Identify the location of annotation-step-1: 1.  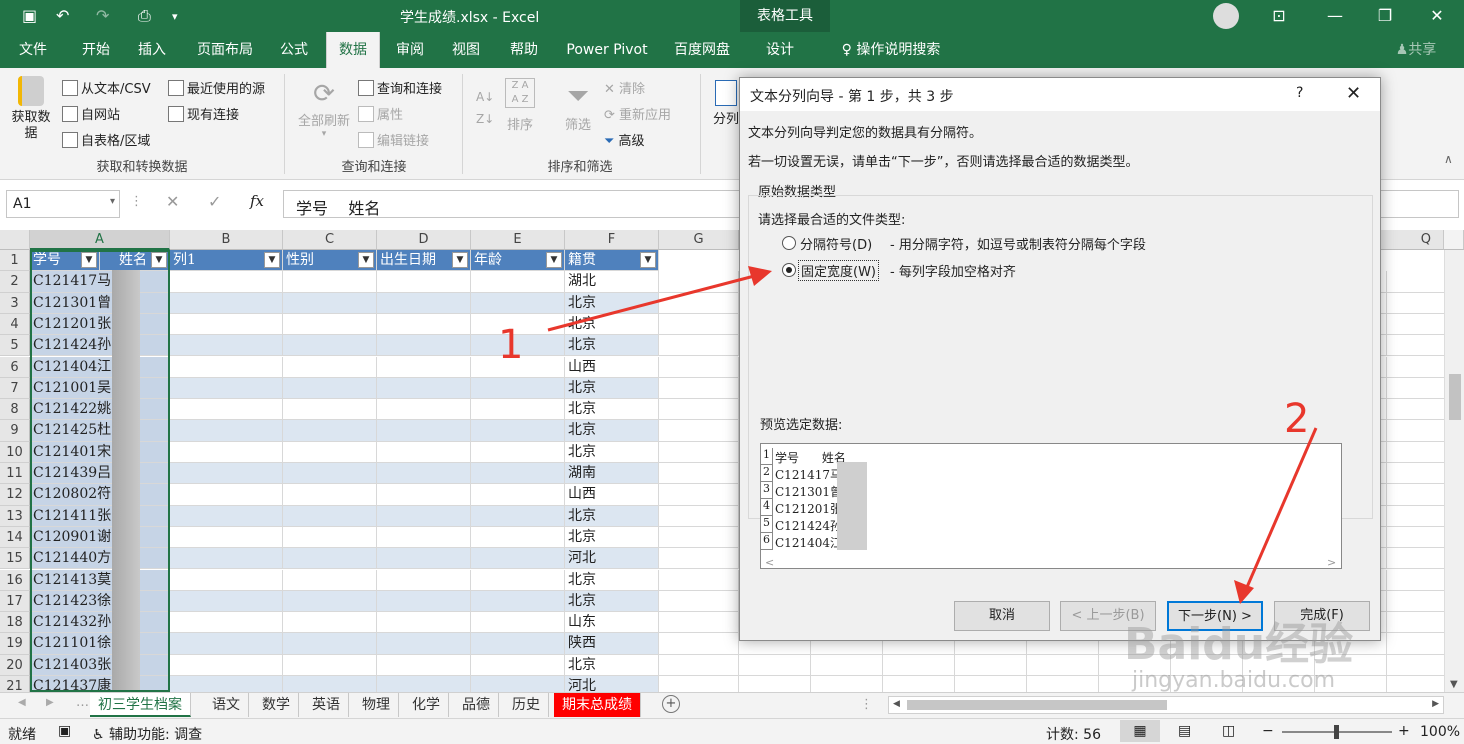
(511, 345).